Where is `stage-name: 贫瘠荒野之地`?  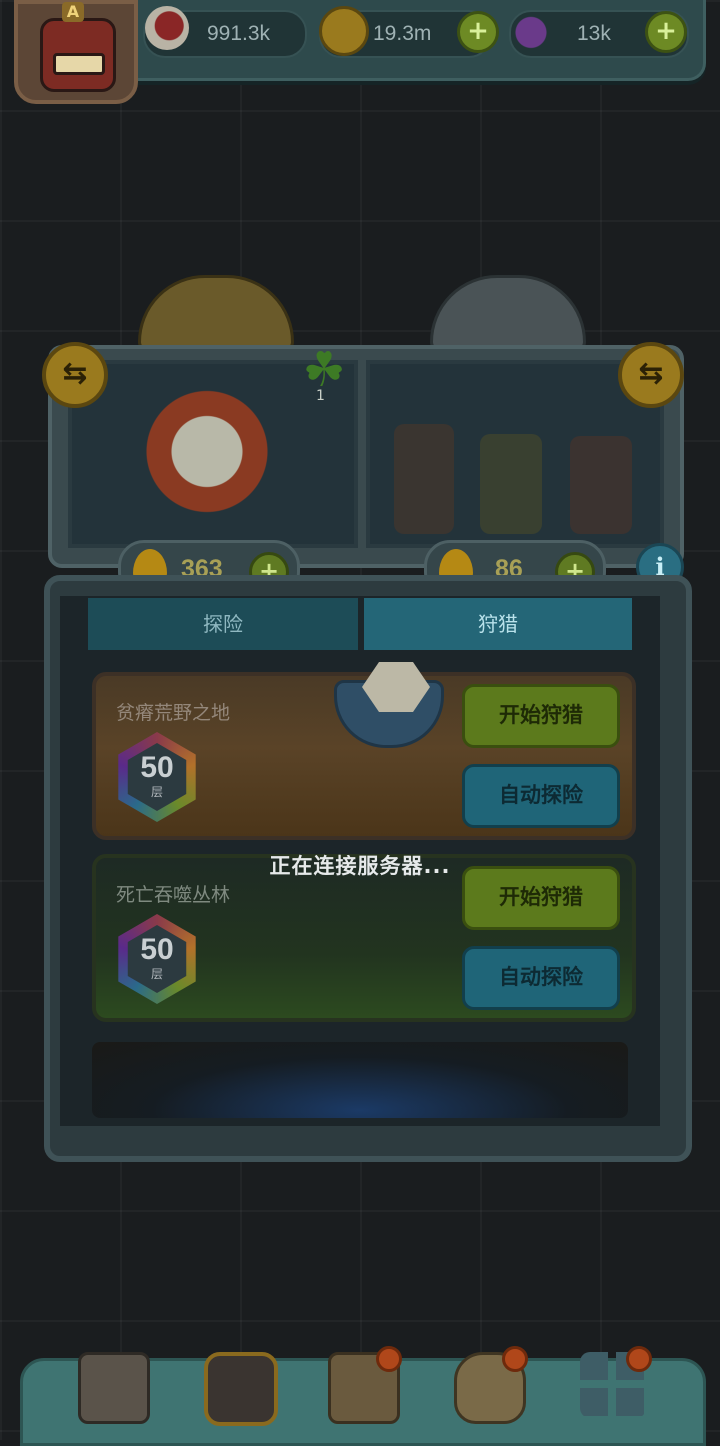
stage-name: 贫瘠荒野之地 is located at coordinates (173, 713).